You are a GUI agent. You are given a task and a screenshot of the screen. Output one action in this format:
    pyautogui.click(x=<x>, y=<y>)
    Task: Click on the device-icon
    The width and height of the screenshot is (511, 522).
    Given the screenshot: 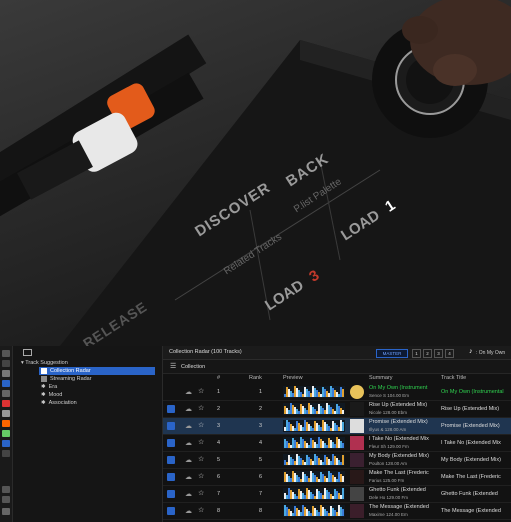 What is the action you would take?
    pyautogui.click(x=6, y=453)
    